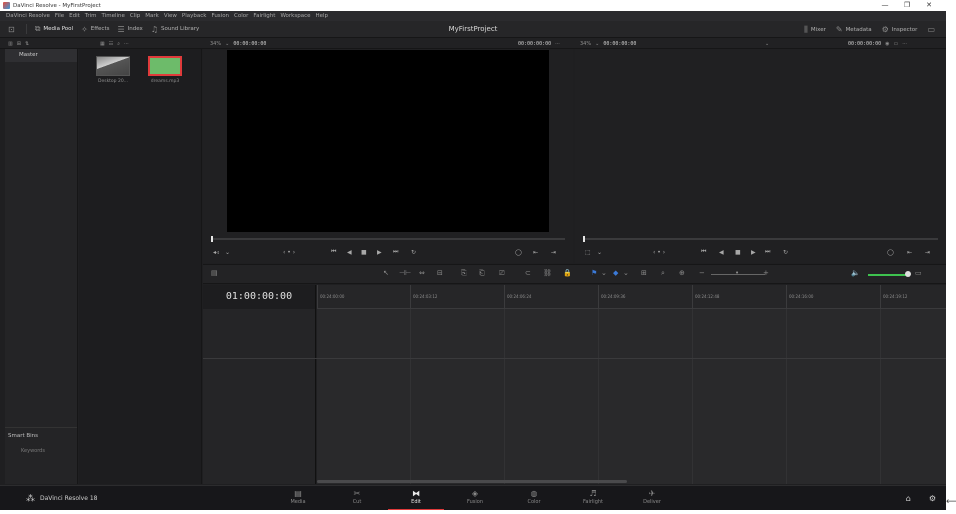 The height and width of the screenshot is (514, 956). I want to click on position-lock-icon: 🔒, so click(567, 273).